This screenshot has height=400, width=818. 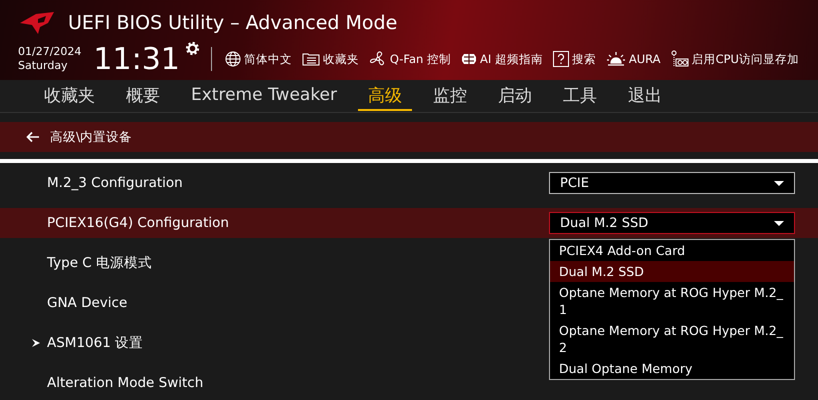 What do you see at coordinates (192, 48) in the screenshot?
I see `settings-icon` at bounding box center [192, 48].